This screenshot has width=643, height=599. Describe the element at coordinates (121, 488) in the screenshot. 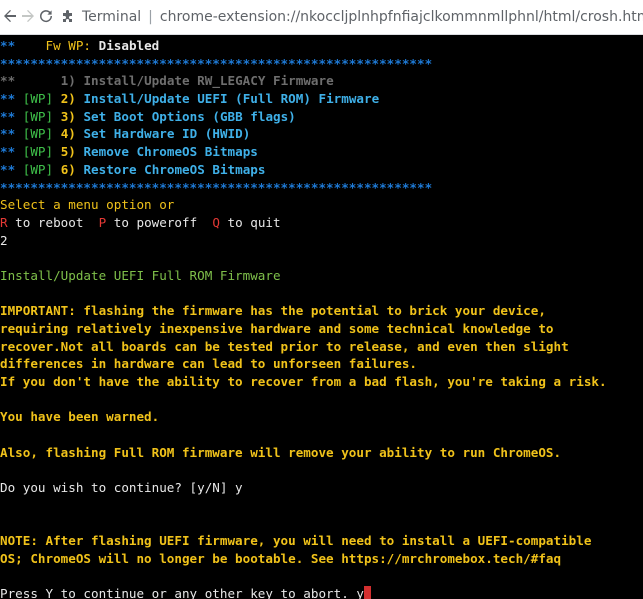

I see `continue-prompt: Do you wish to continue? [y/N] y` at that location.